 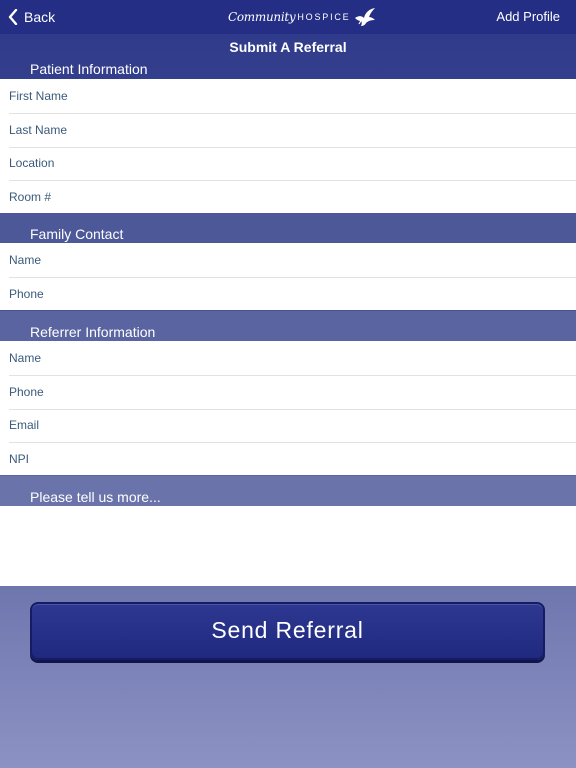 I want to click on tell-us-more-textarea, so click(x=288, y=546).